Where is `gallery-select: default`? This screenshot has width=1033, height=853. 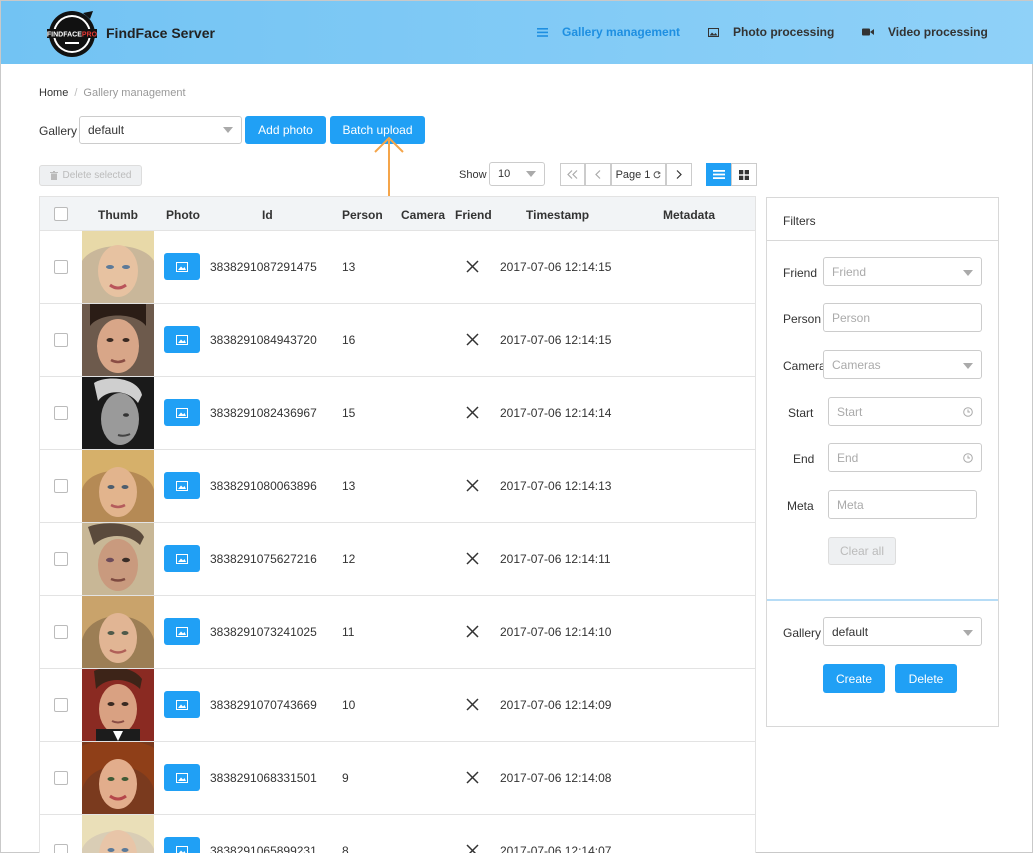
gallery-select: default is located at coordinates (160, 130).